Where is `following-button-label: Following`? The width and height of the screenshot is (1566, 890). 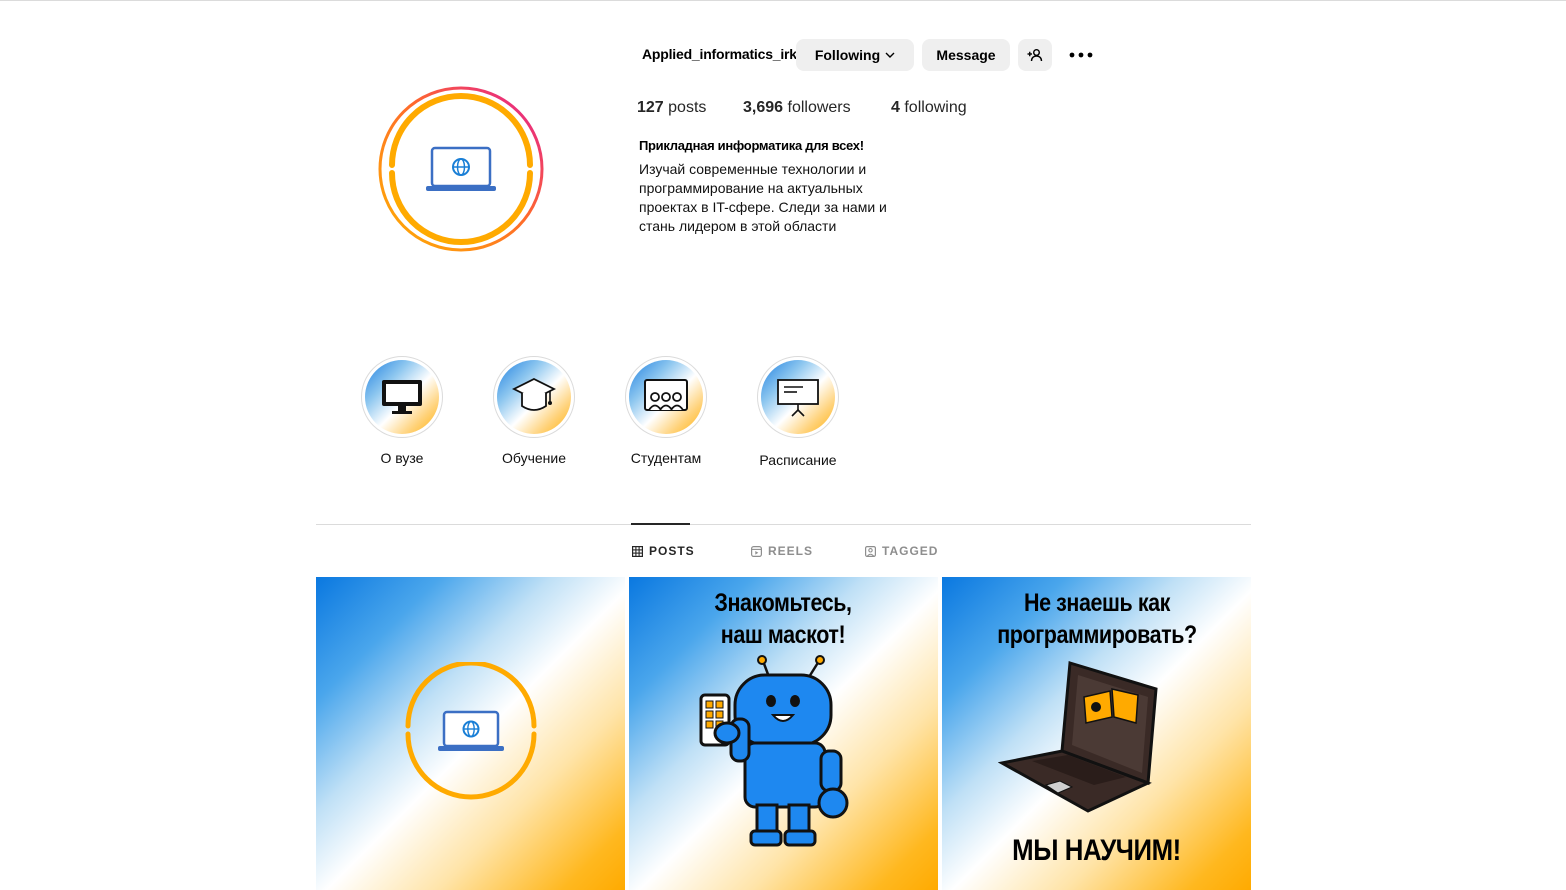
following-button-label: Following is located at coordinates (847, 55).